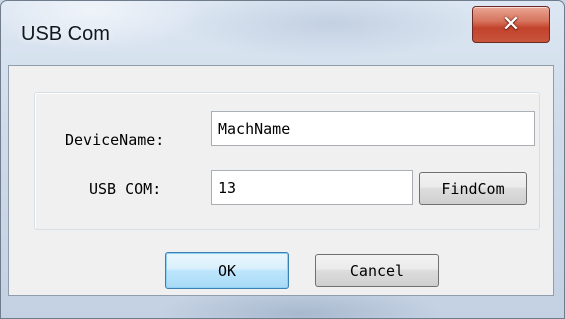 Image resolution: width=565 pixels, height=319 pixels. What do you see at coordinates (473, 188) in the screenshot?
I see `find-com-button: FindCom` at bounding box center [473, 188].